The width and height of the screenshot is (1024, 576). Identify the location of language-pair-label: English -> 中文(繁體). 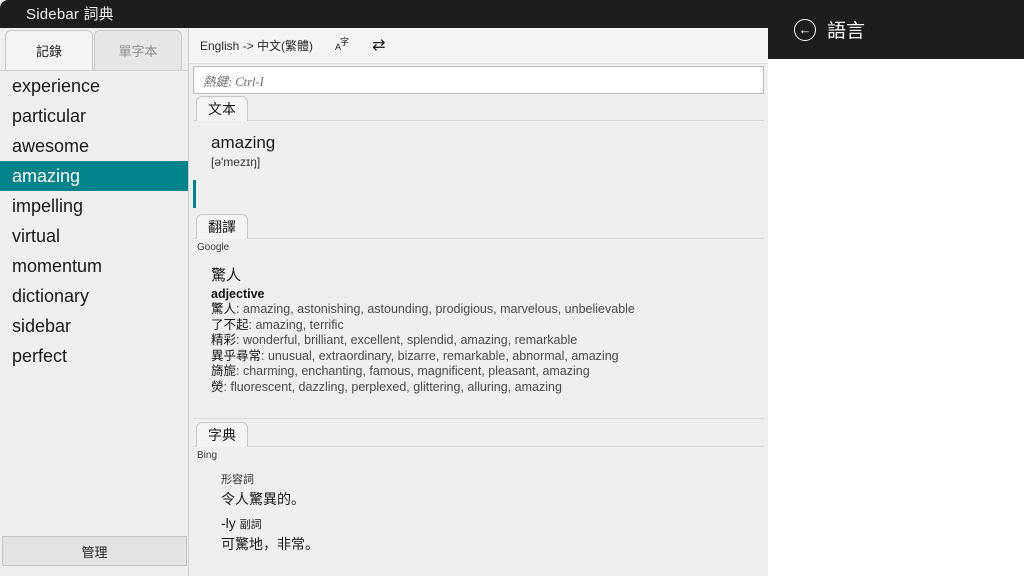
(256, 45).